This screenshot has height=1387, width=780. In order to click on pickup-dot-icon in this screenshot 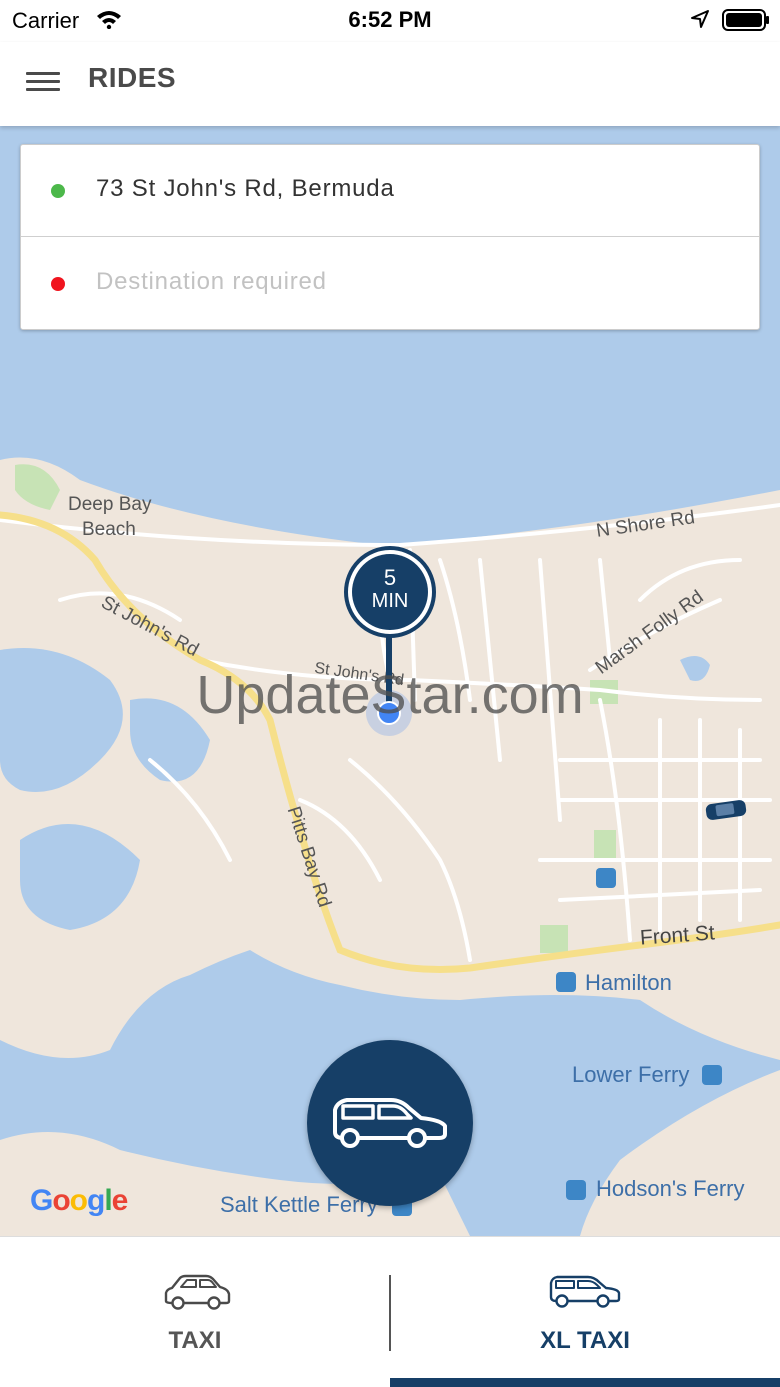, I will do `click(58, 191)`.